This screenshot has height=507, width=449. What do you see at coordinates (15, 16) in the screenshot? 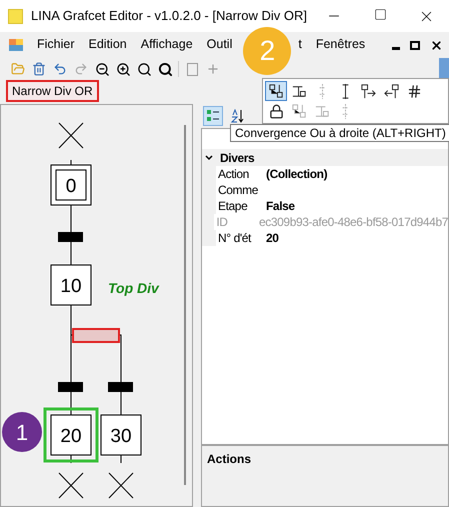
I see `app-icon` at bounding box center [15, 16].